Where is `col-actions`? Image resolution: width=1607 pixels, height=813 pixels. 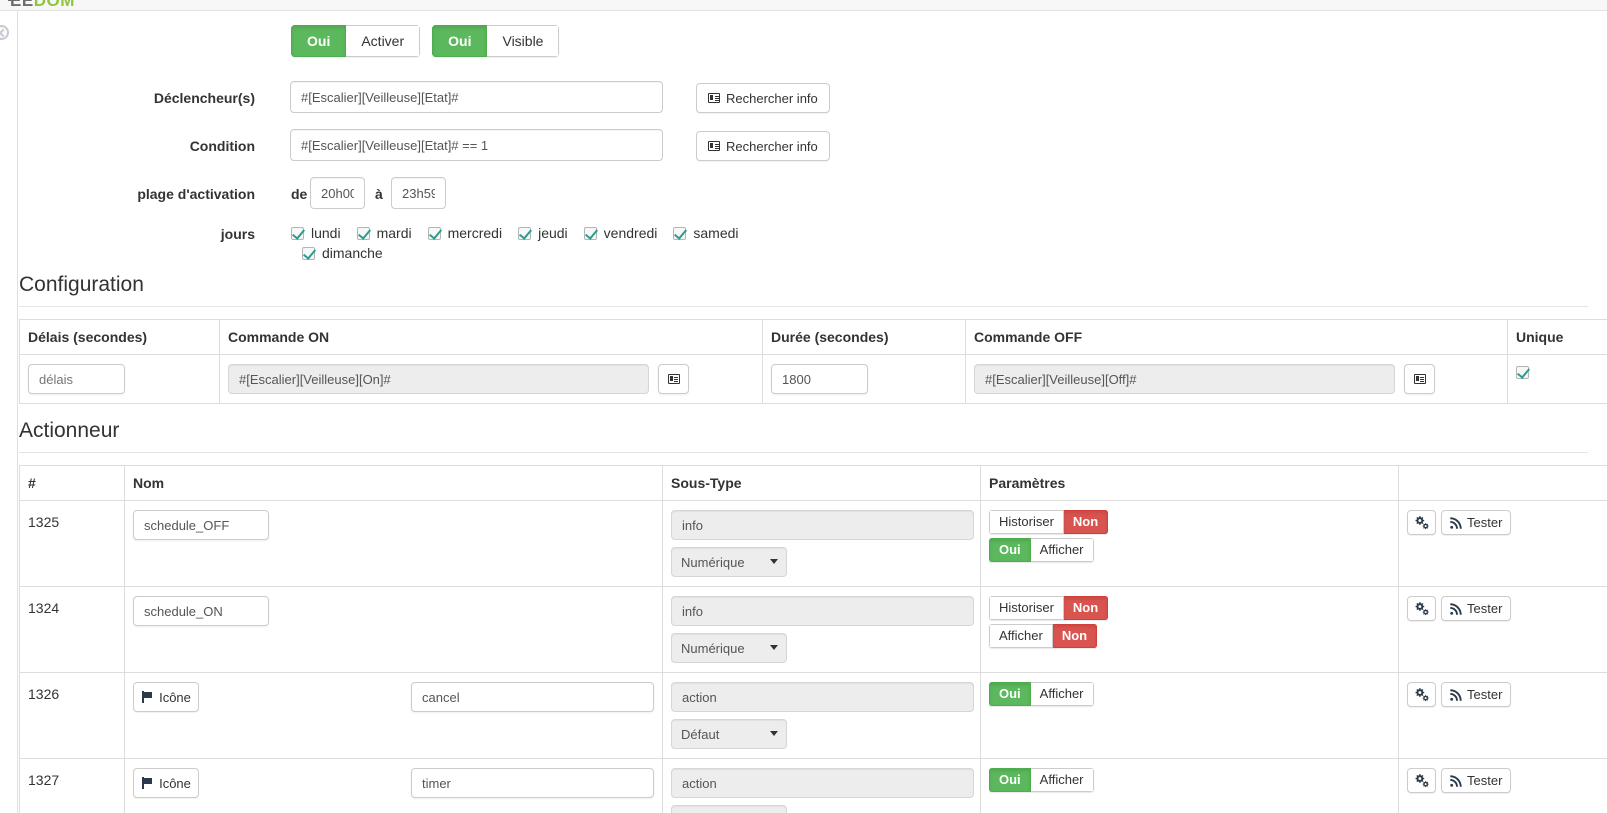 col-actions is located at coordinates (1502, 483).